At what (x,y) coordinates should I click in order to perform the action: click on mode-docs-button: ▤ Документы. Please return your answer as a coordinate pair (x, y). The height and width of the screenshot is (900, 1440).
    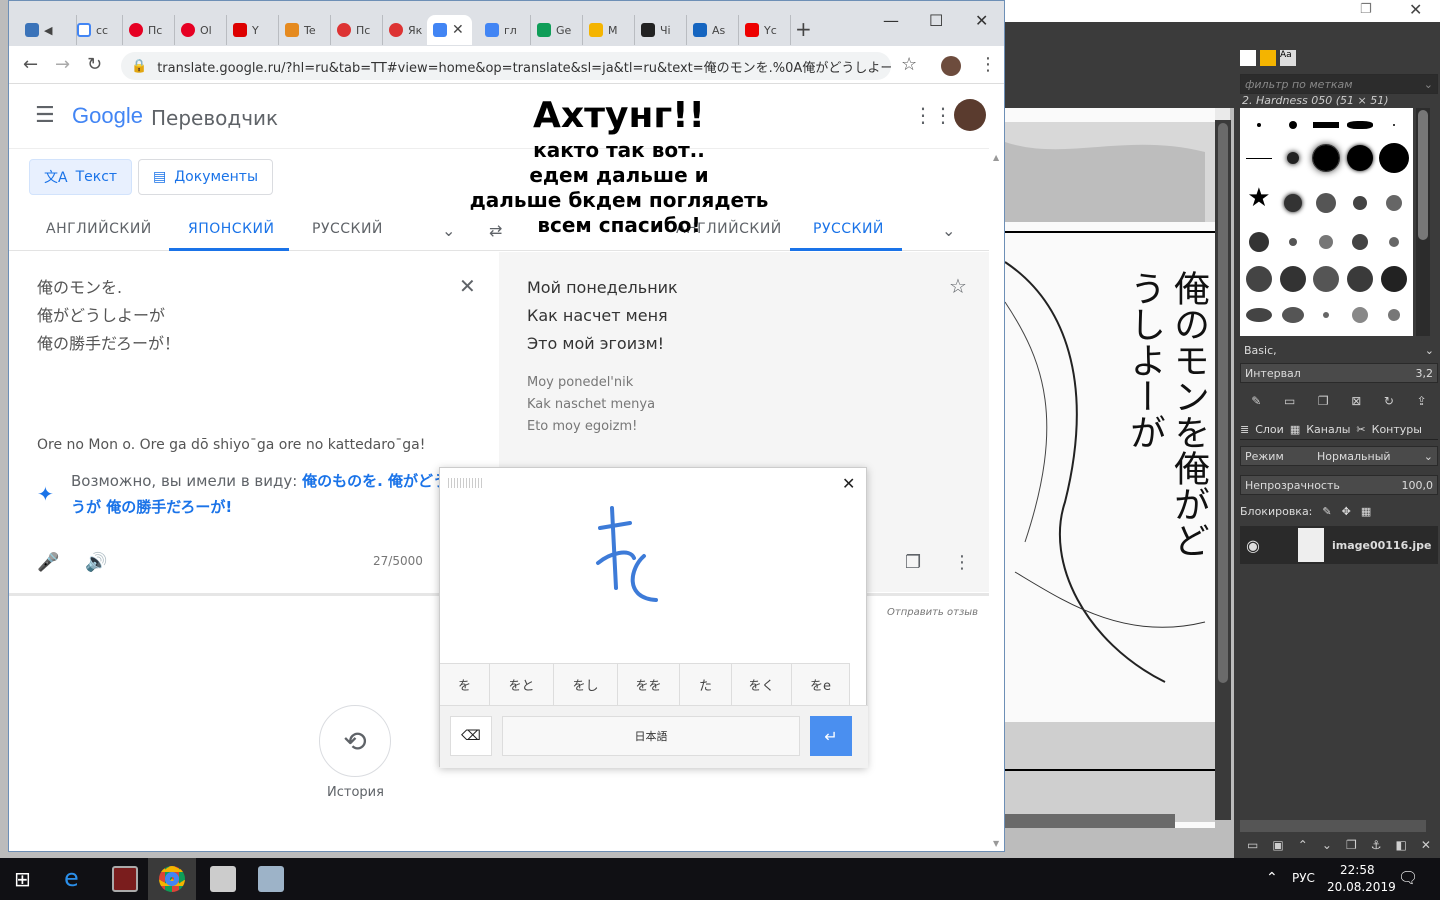
    Looking at the image, I should click on (206, 177).